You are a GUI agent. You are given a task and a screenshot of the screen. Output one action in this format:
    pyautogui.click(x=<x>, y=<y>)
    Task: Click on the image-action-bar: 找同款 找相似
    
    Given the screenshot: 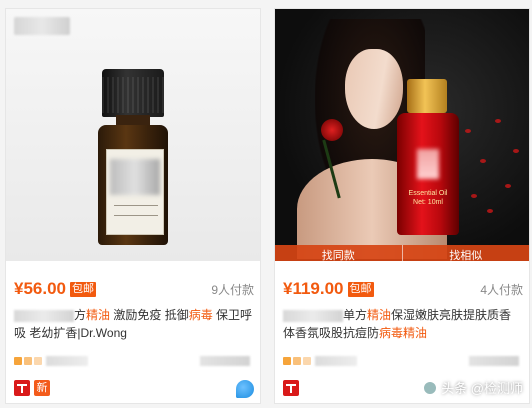 What is the action you would take?
    pyautogui.click(x=402, y=253)
    